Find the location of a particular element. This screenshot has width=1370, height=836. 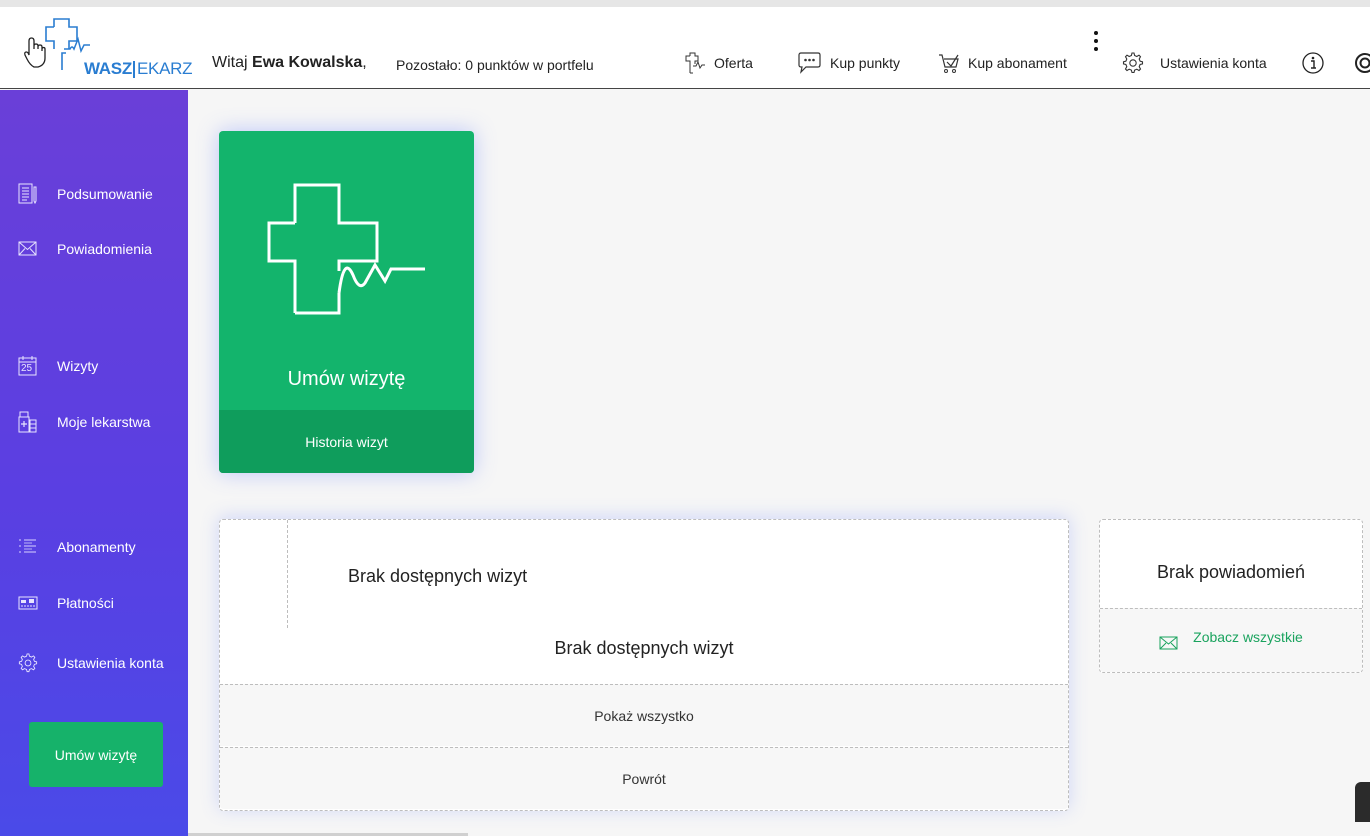

logo-text-wasz: WASZ is located at coordinates (108, 68).